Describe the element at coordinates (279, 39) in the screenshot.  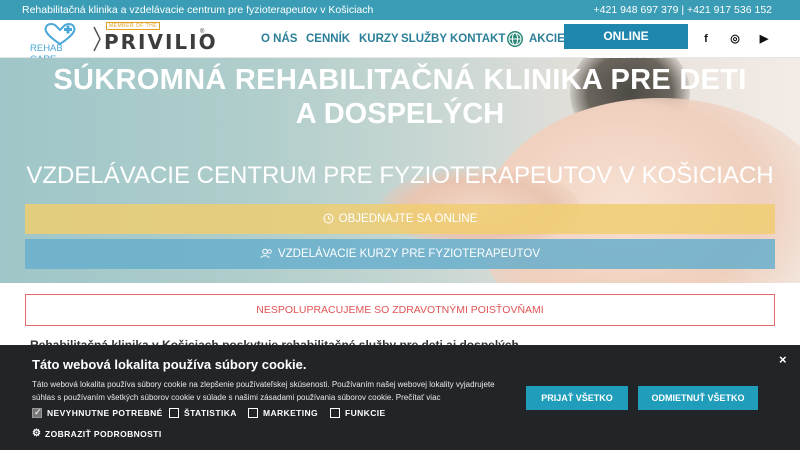
I see `nav-item-o-nas: O NÁS` at that location.